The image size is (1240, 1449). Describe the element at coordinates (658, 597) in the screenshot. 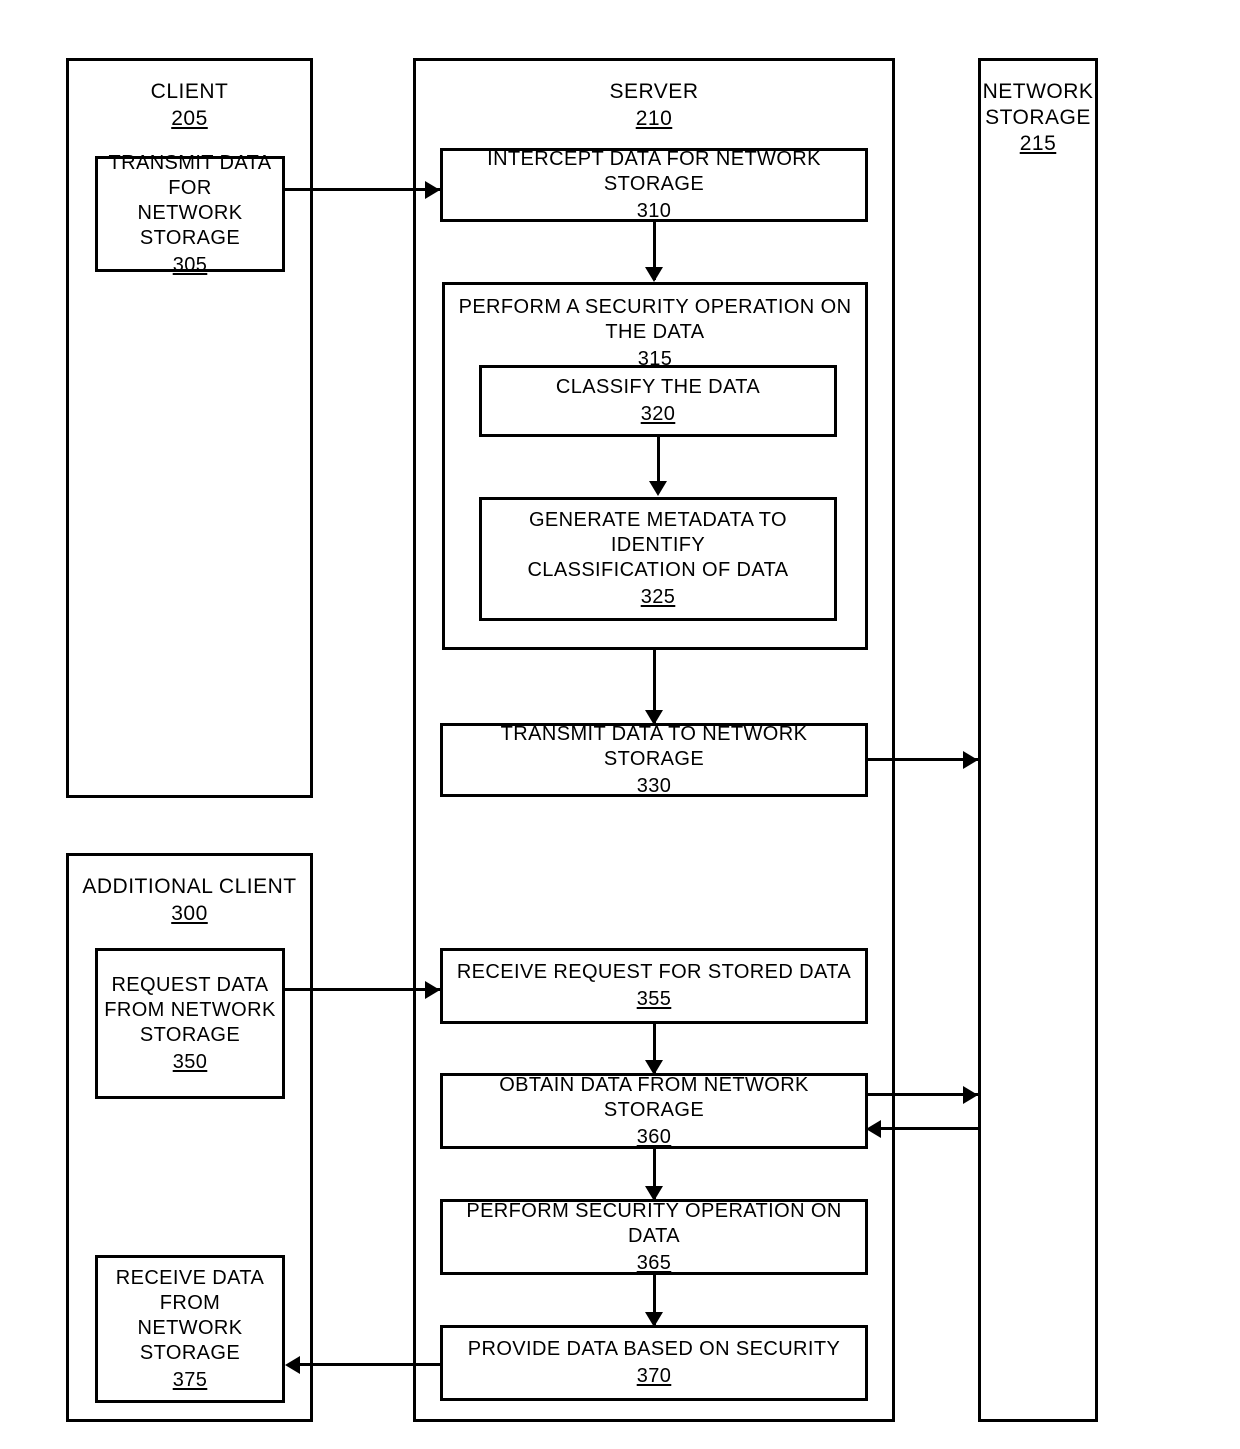

I see `step-325-ref: 325` at that location.